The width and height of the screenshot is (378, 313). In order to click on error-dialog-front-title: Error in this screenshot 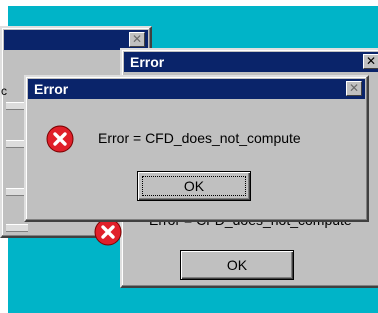, I will do `click(51, 89)`.